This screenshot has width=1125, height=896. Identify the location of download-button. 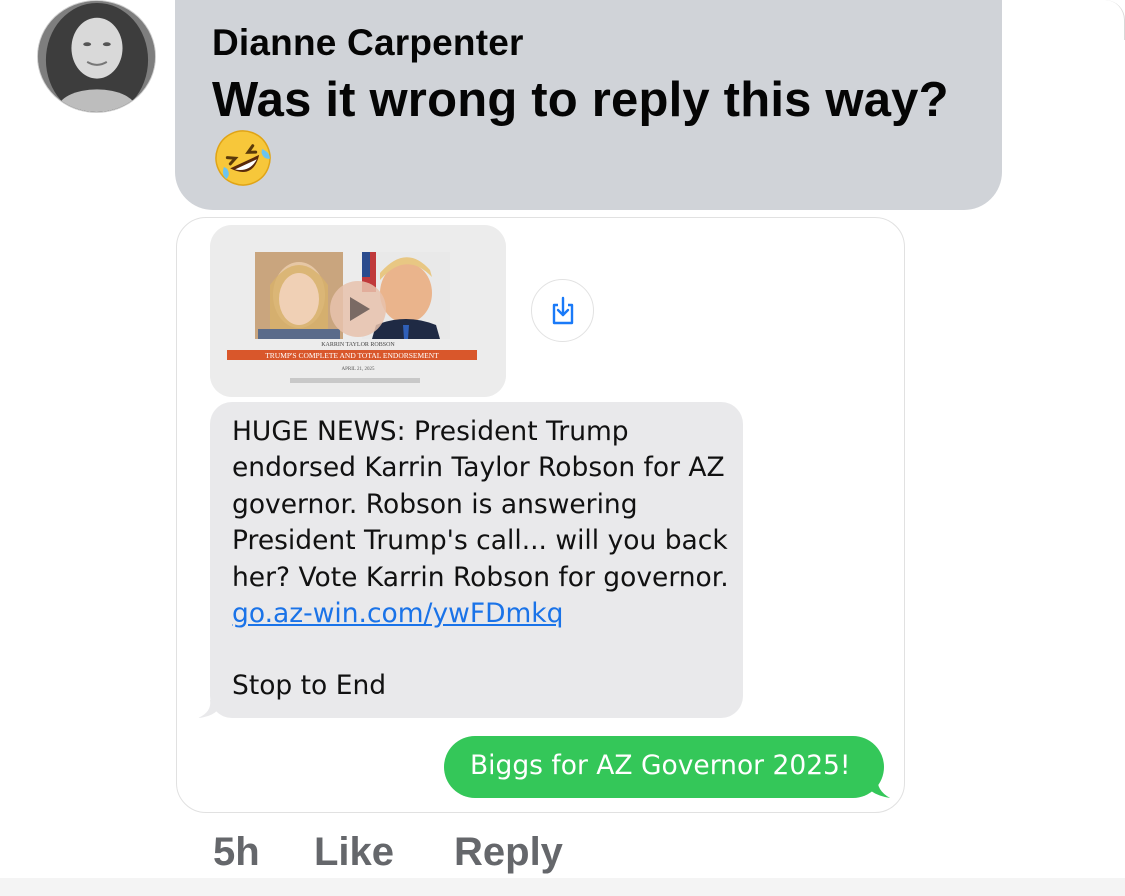
(562, 310).